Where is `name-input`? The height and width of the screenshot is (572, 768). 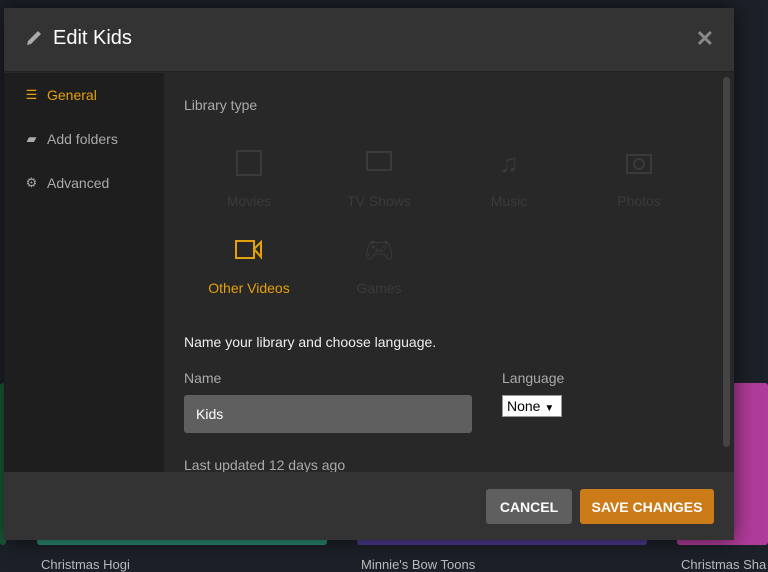 name-input is located at coordinates (328, 414).